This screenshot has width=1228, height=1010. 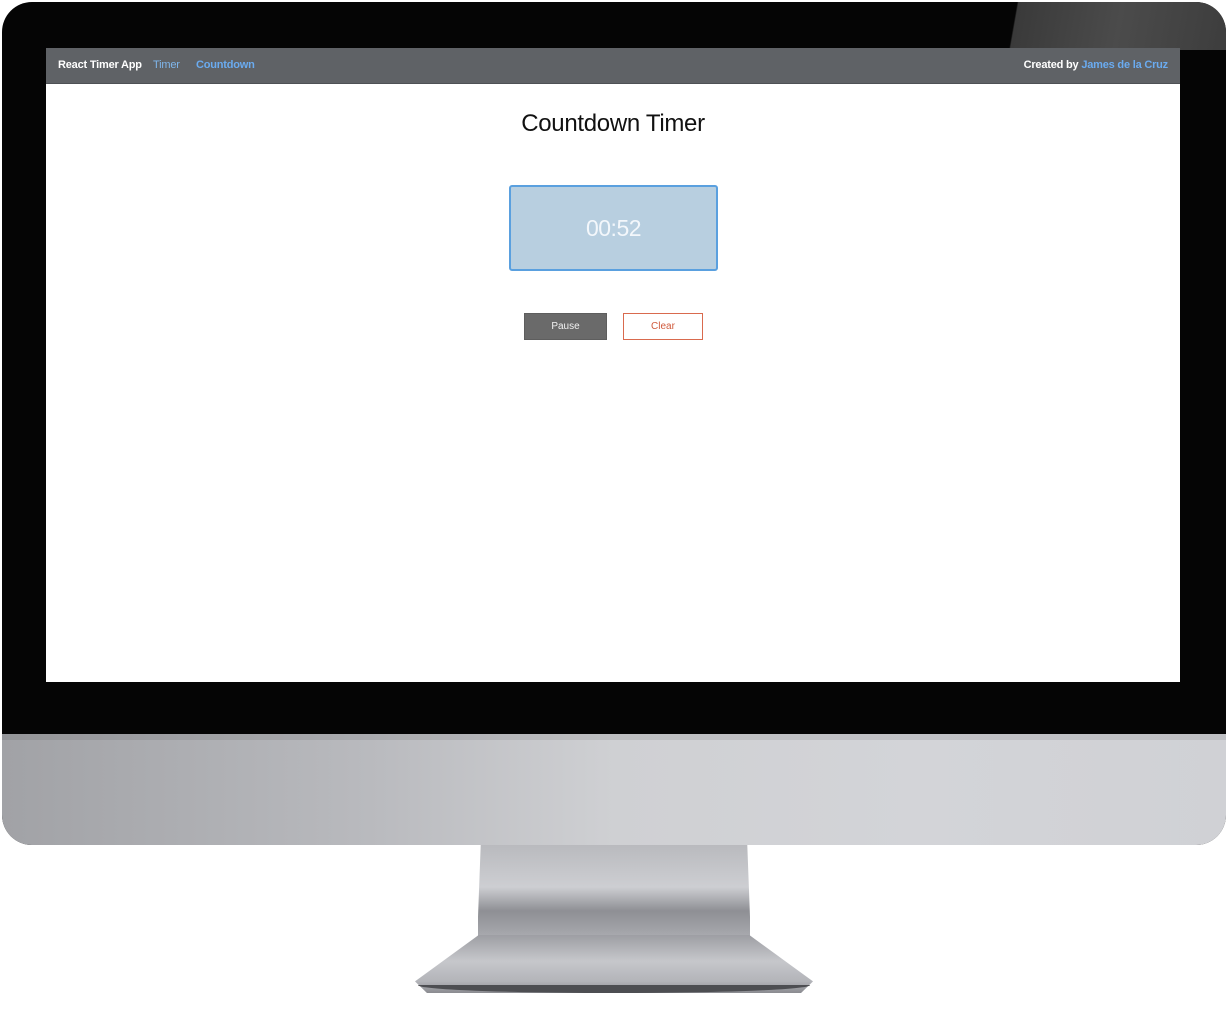 What do you see at coordinates (100, 65) in the screenshot?
I see `app-brand: React Timer App` at bounding box center [100, 65].